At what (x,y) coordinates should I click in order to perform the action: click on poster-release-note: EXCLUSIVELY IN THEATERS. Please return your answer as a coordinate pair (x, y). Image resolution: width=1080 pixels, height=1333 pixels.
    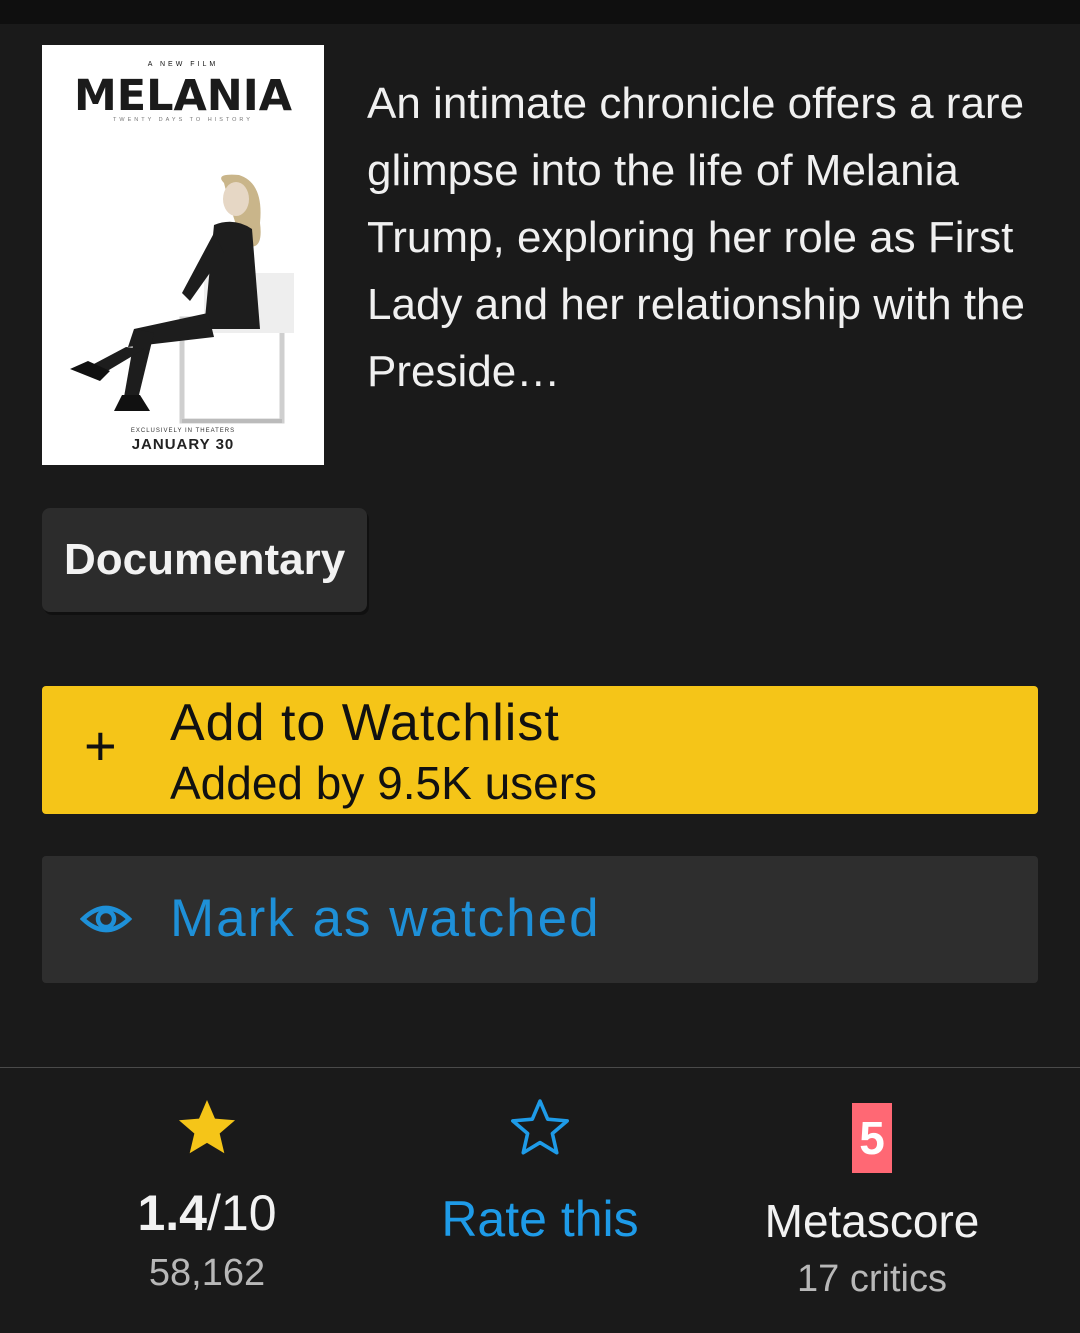
    Looking at the image, I should click on (183, 431).